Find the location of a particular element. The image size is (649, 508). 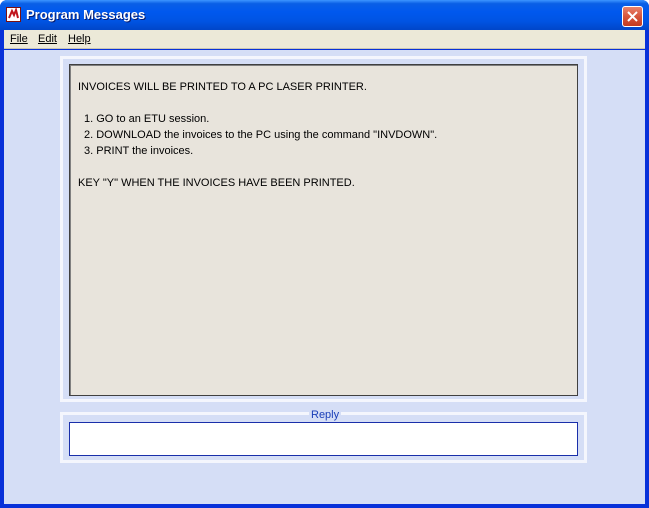

reply-input is located at coordinates (323, 439).